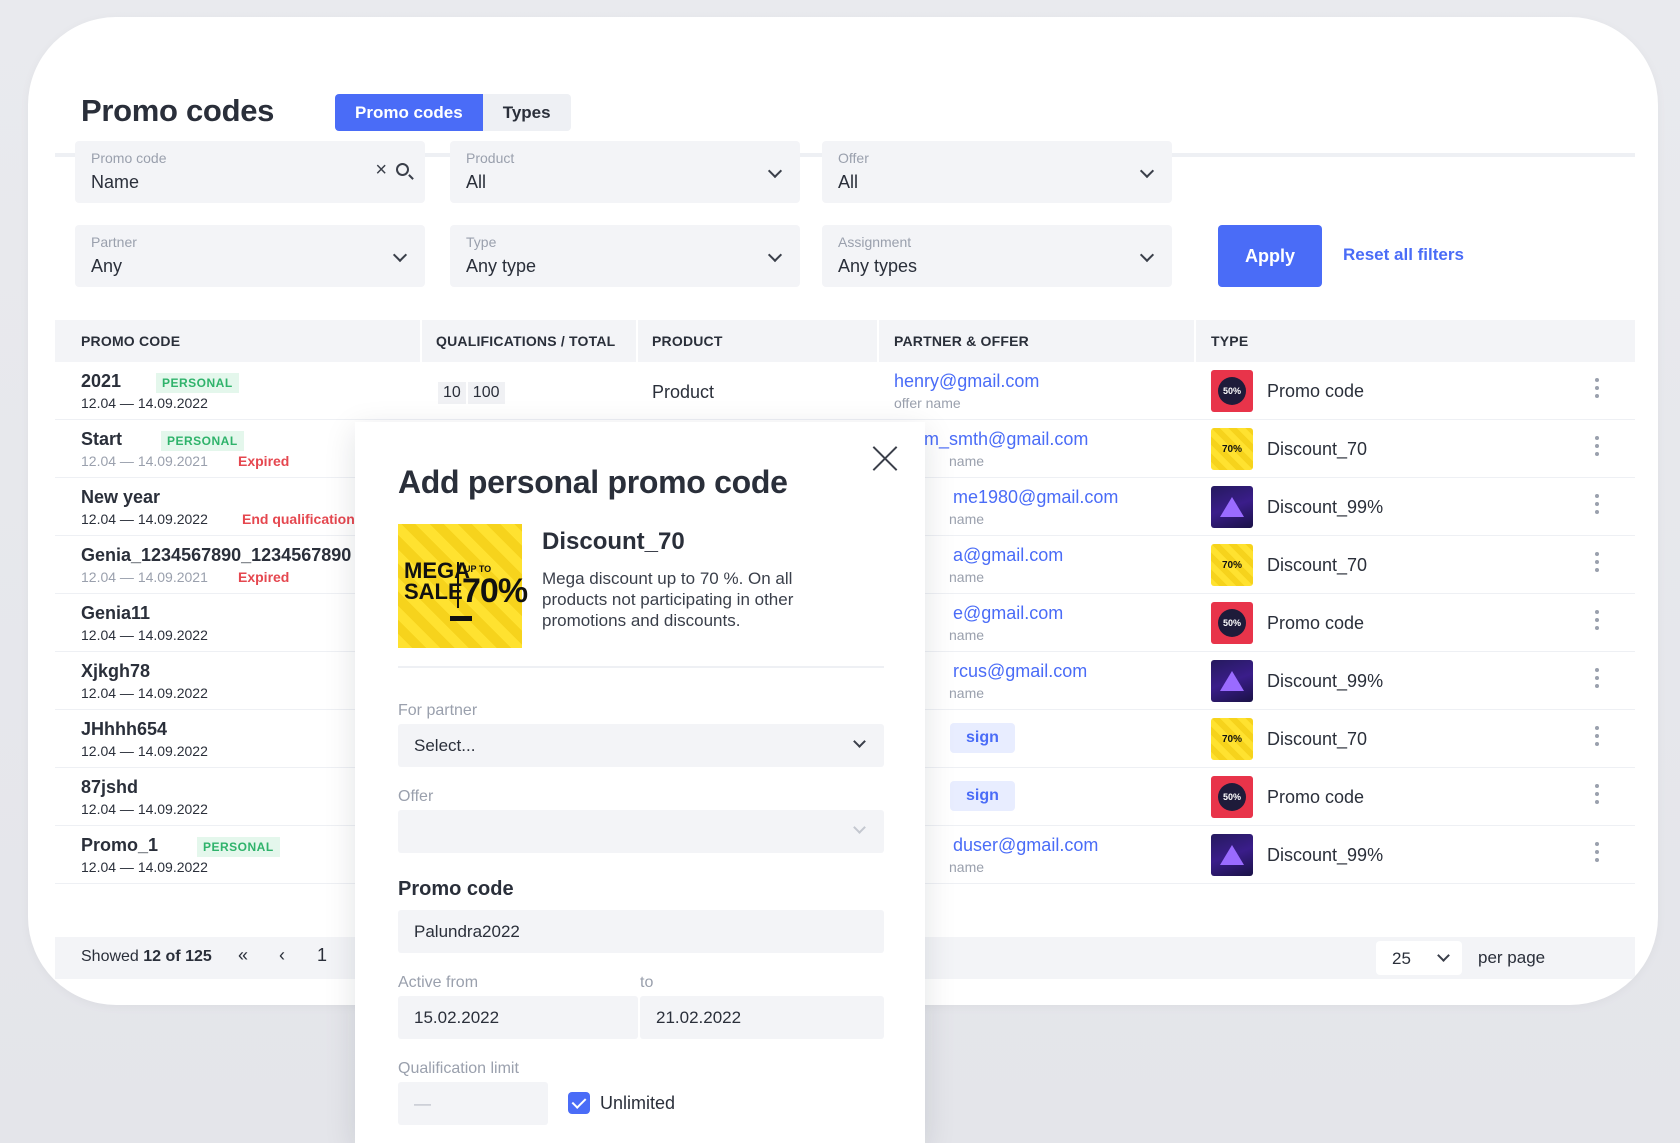 Image resolution: width=1680 pixels, height=1143 pixels. I want to click on unlimited-label: Unlimited, so click(638, 1103).